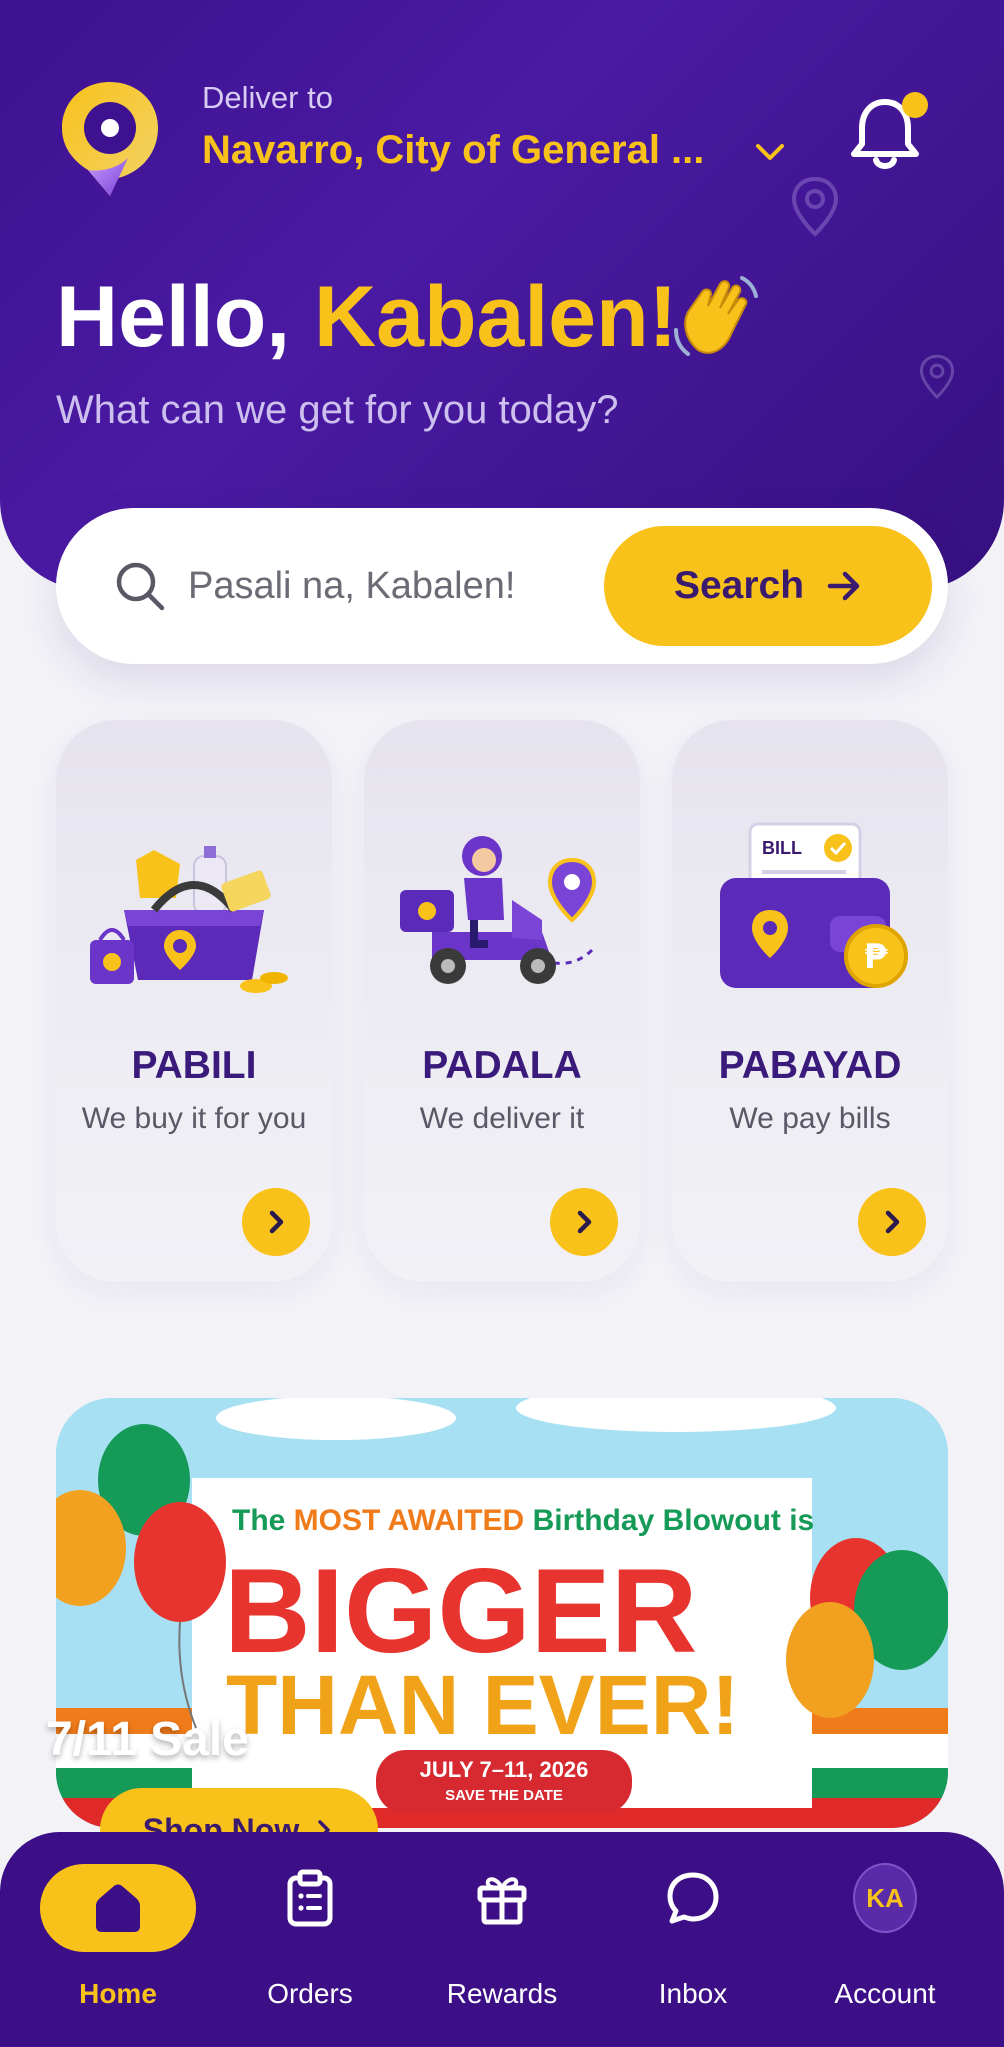  What do you see at coordinates (185, 317) in the screenshot?
I see `greeting-prefix: Hello,` at bounding box center [185, 317].